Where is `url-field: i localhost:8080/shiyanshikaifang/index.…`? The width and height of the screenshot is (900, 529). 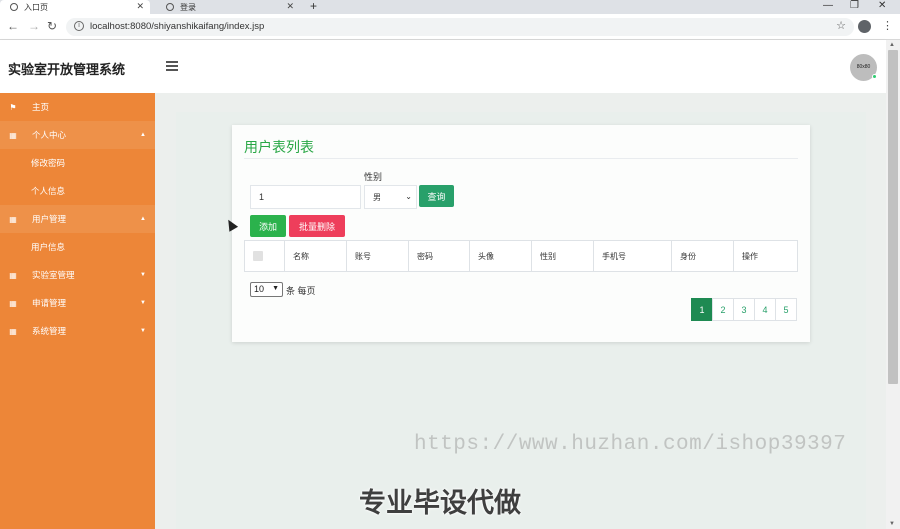 url-field: i localhost:8080/shiyanshikaifang/index.… is located at coordinates (460, 27).